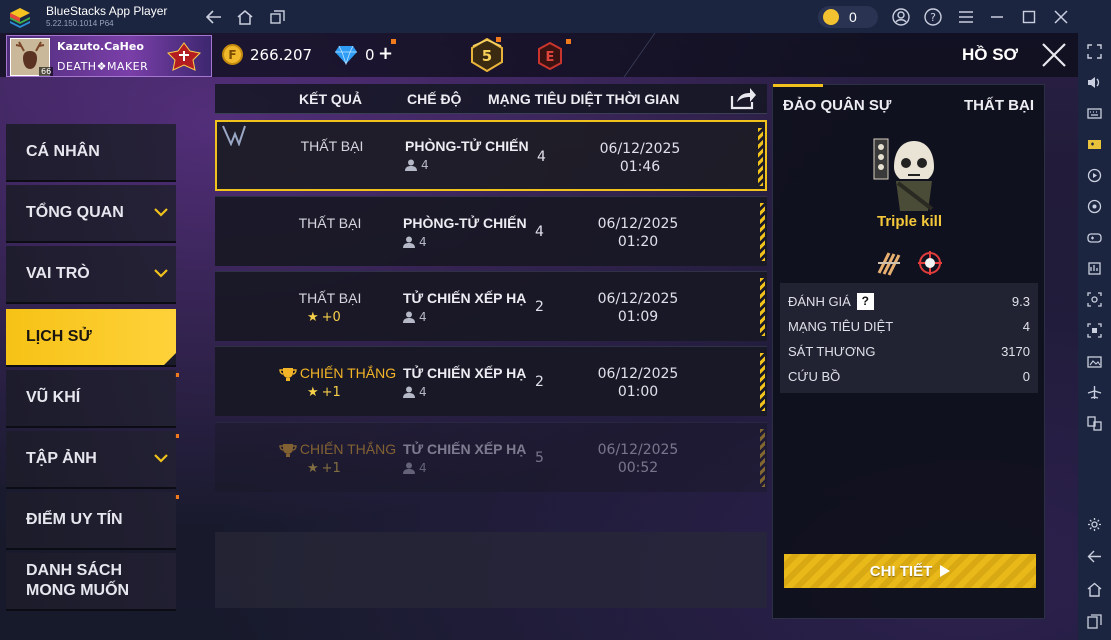 Image resolution: width=1111 pixels, height=640 pixels. What do you see at coordinates (889, 264) in the screenshot?
I see `claw-badge-icon` at bounding box center [889, 264].